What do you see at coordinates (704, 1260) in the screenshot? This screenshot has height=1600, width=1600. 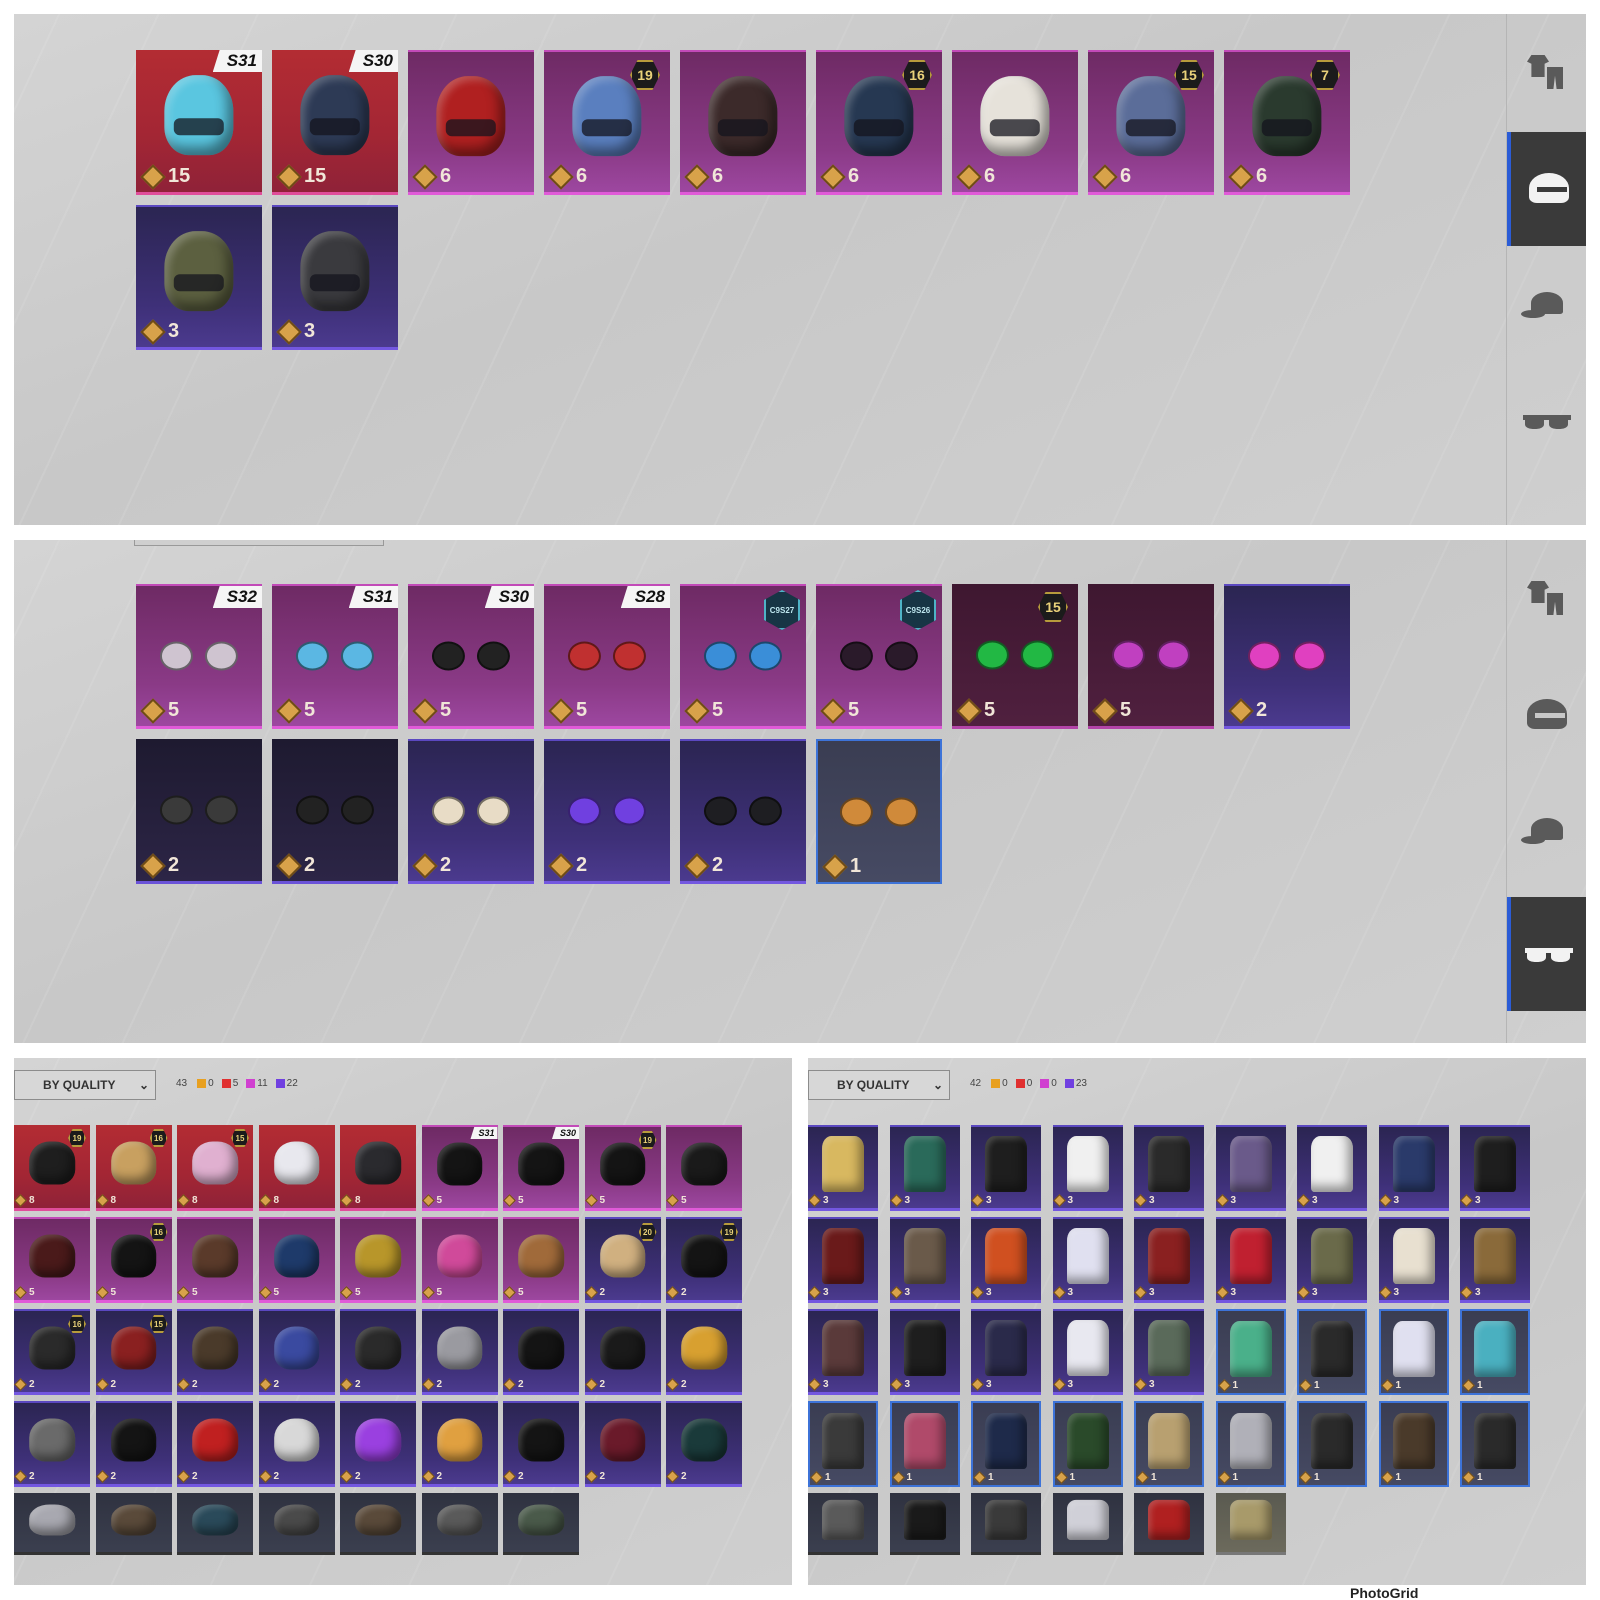 I see `inventory-item: 19 2` at bounding box center [704, 1260].